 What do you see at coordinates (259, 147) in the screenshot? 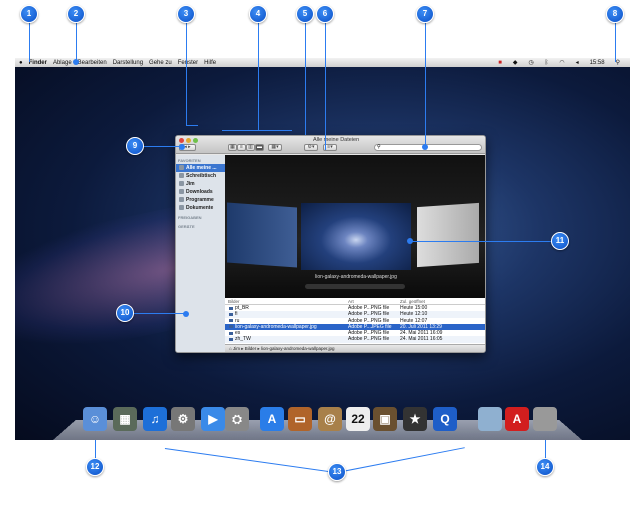
I see `view-coverflow-button: ▬` at bounding box center [259, 147].